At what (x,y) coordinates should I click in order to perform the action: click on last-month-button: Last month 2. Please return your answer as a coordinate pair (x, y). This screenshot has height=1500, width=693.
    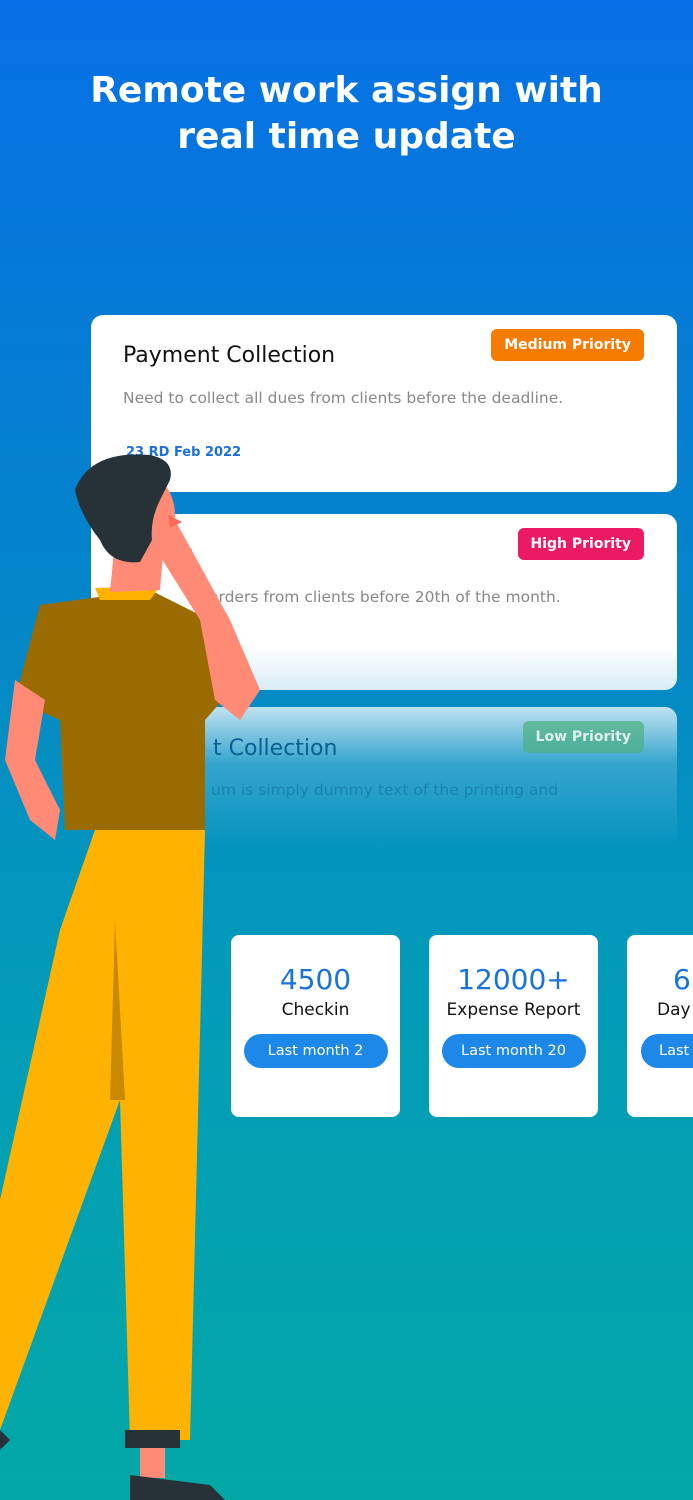
    Looking at the image, I should click on (315, 1051).